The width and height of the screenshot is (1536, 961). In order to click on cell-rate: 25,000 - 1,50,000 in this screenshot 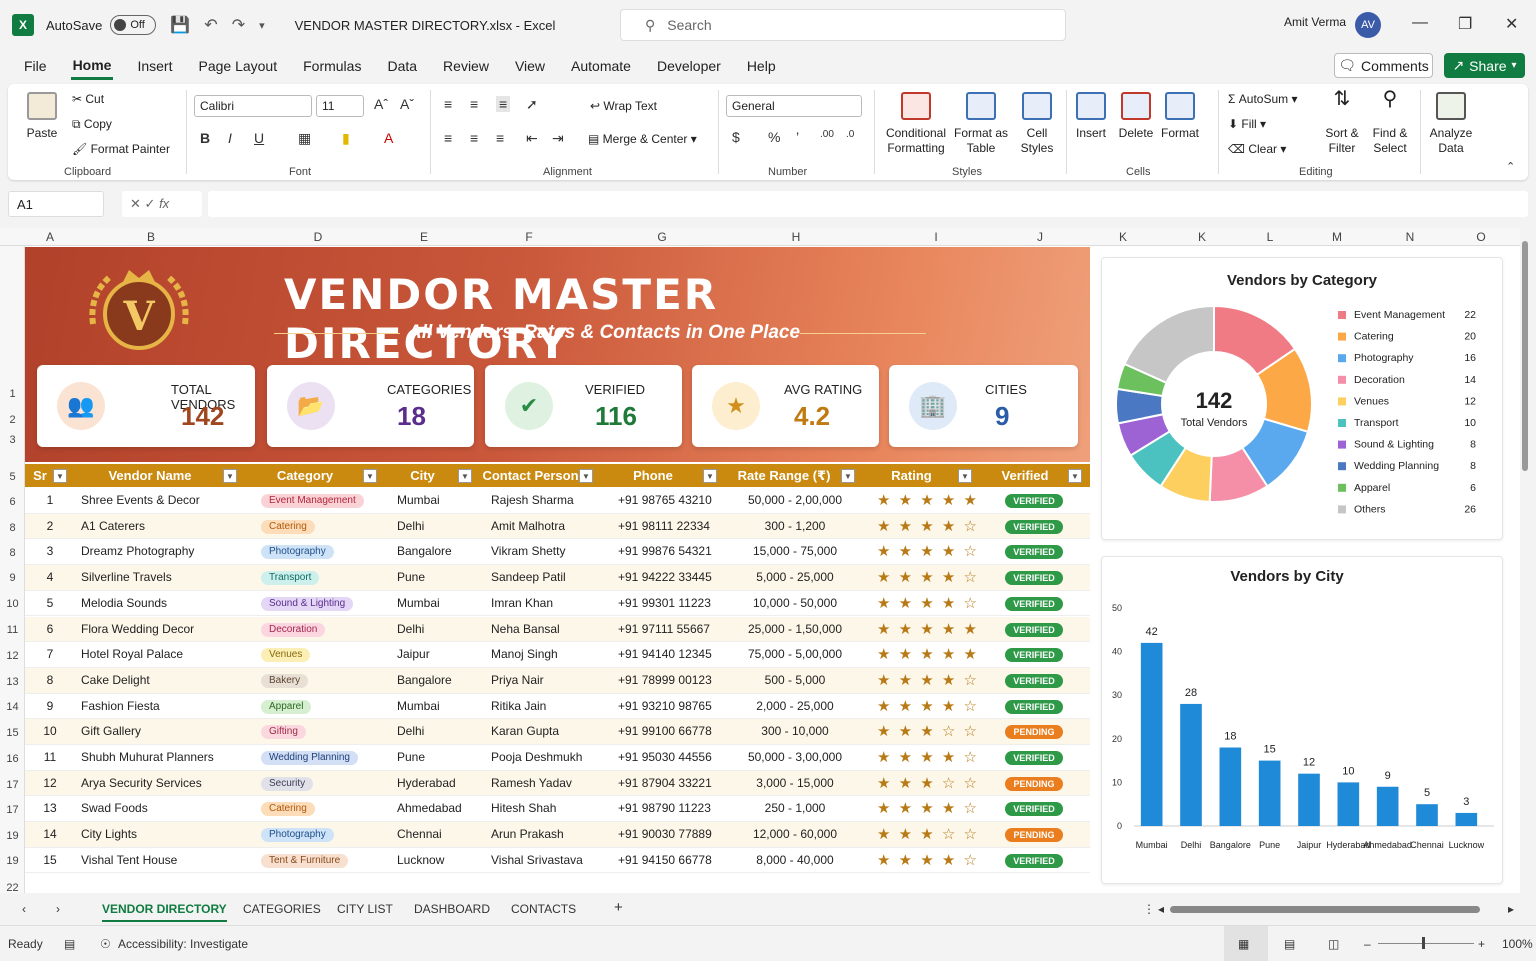, I will do `click(795, 629)`.